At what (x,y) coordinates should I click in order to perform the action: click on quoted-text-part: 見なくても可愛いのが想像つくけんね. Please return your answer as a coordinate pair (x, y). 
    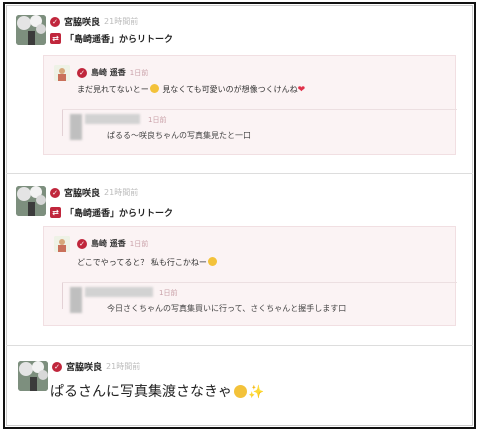
    Looking at the image, I should click on (230, 89).